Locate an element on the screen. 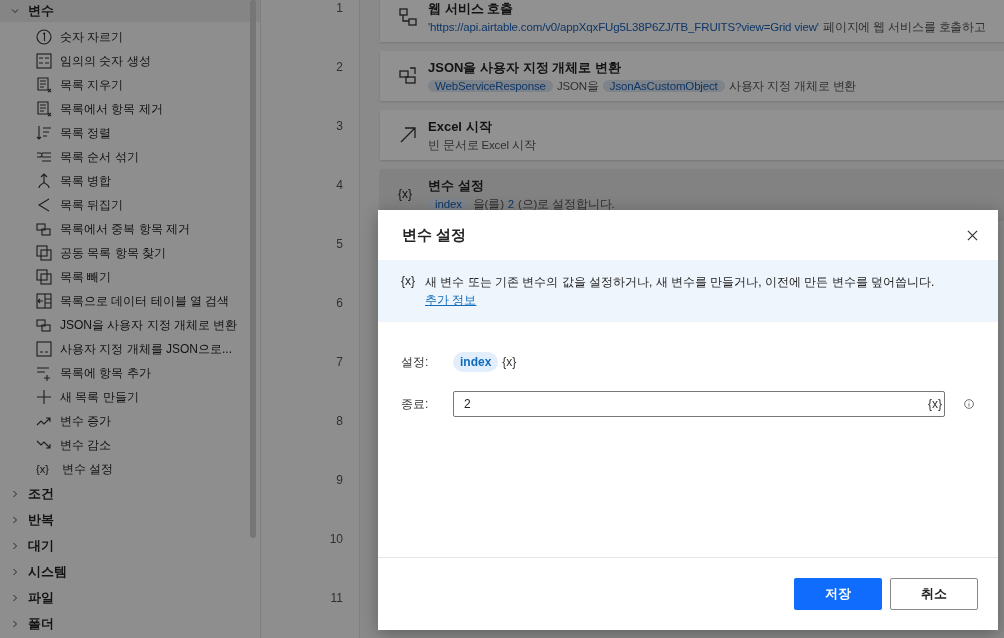 The height and width of the screenshot is (638, 1004). line-number: 9 is located at coordinates (339, 479).